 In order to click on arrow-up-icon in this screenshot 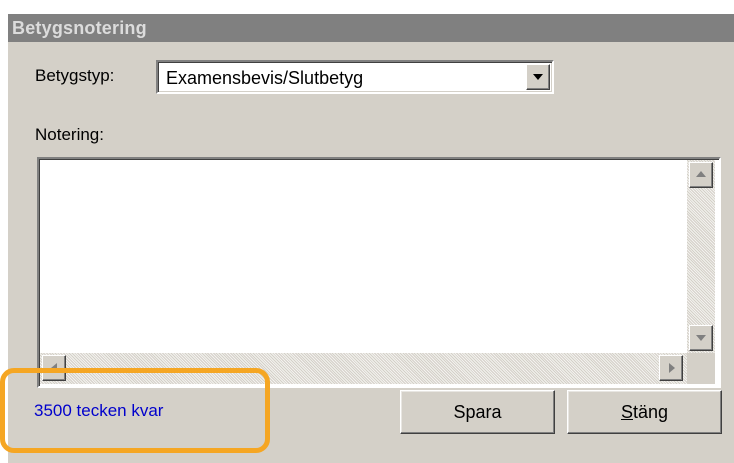, I will do `click(701, 174)`.